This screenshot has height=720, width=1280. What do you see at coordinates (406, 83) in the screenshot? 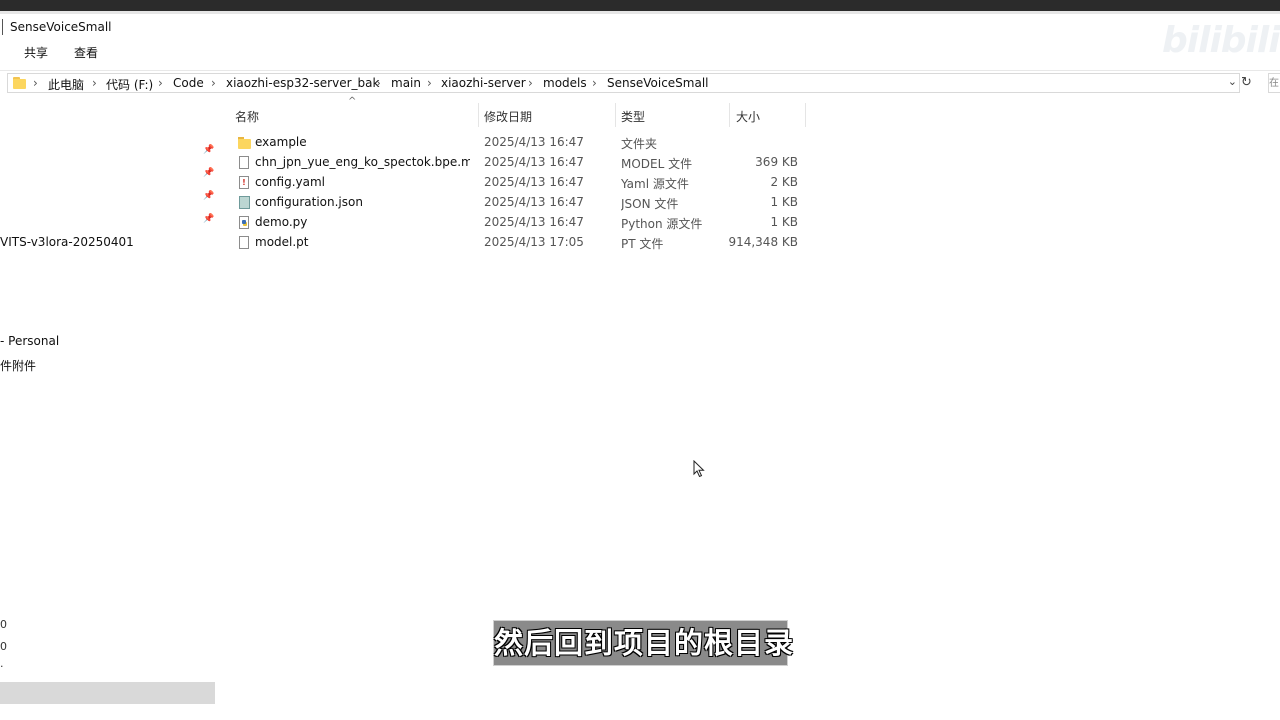
I see `breadcrumb-main: main` at bounding box center [406, 83].